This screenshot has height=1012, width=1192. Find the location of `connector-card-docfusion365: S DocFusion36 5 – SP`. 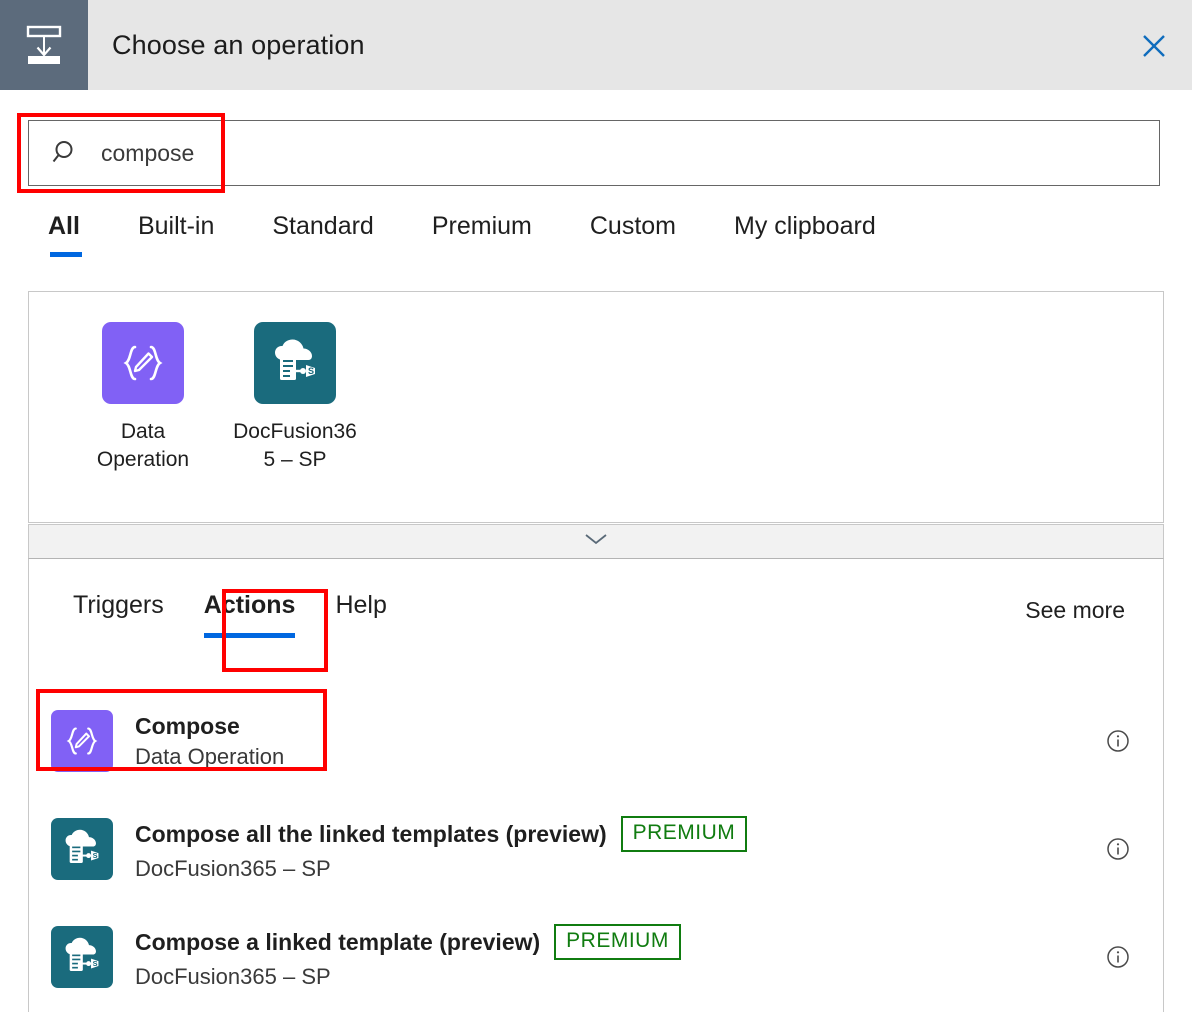

connector-card-docfusion365: S DocFusion36 5 – SP is located at coordinates (295, 398).